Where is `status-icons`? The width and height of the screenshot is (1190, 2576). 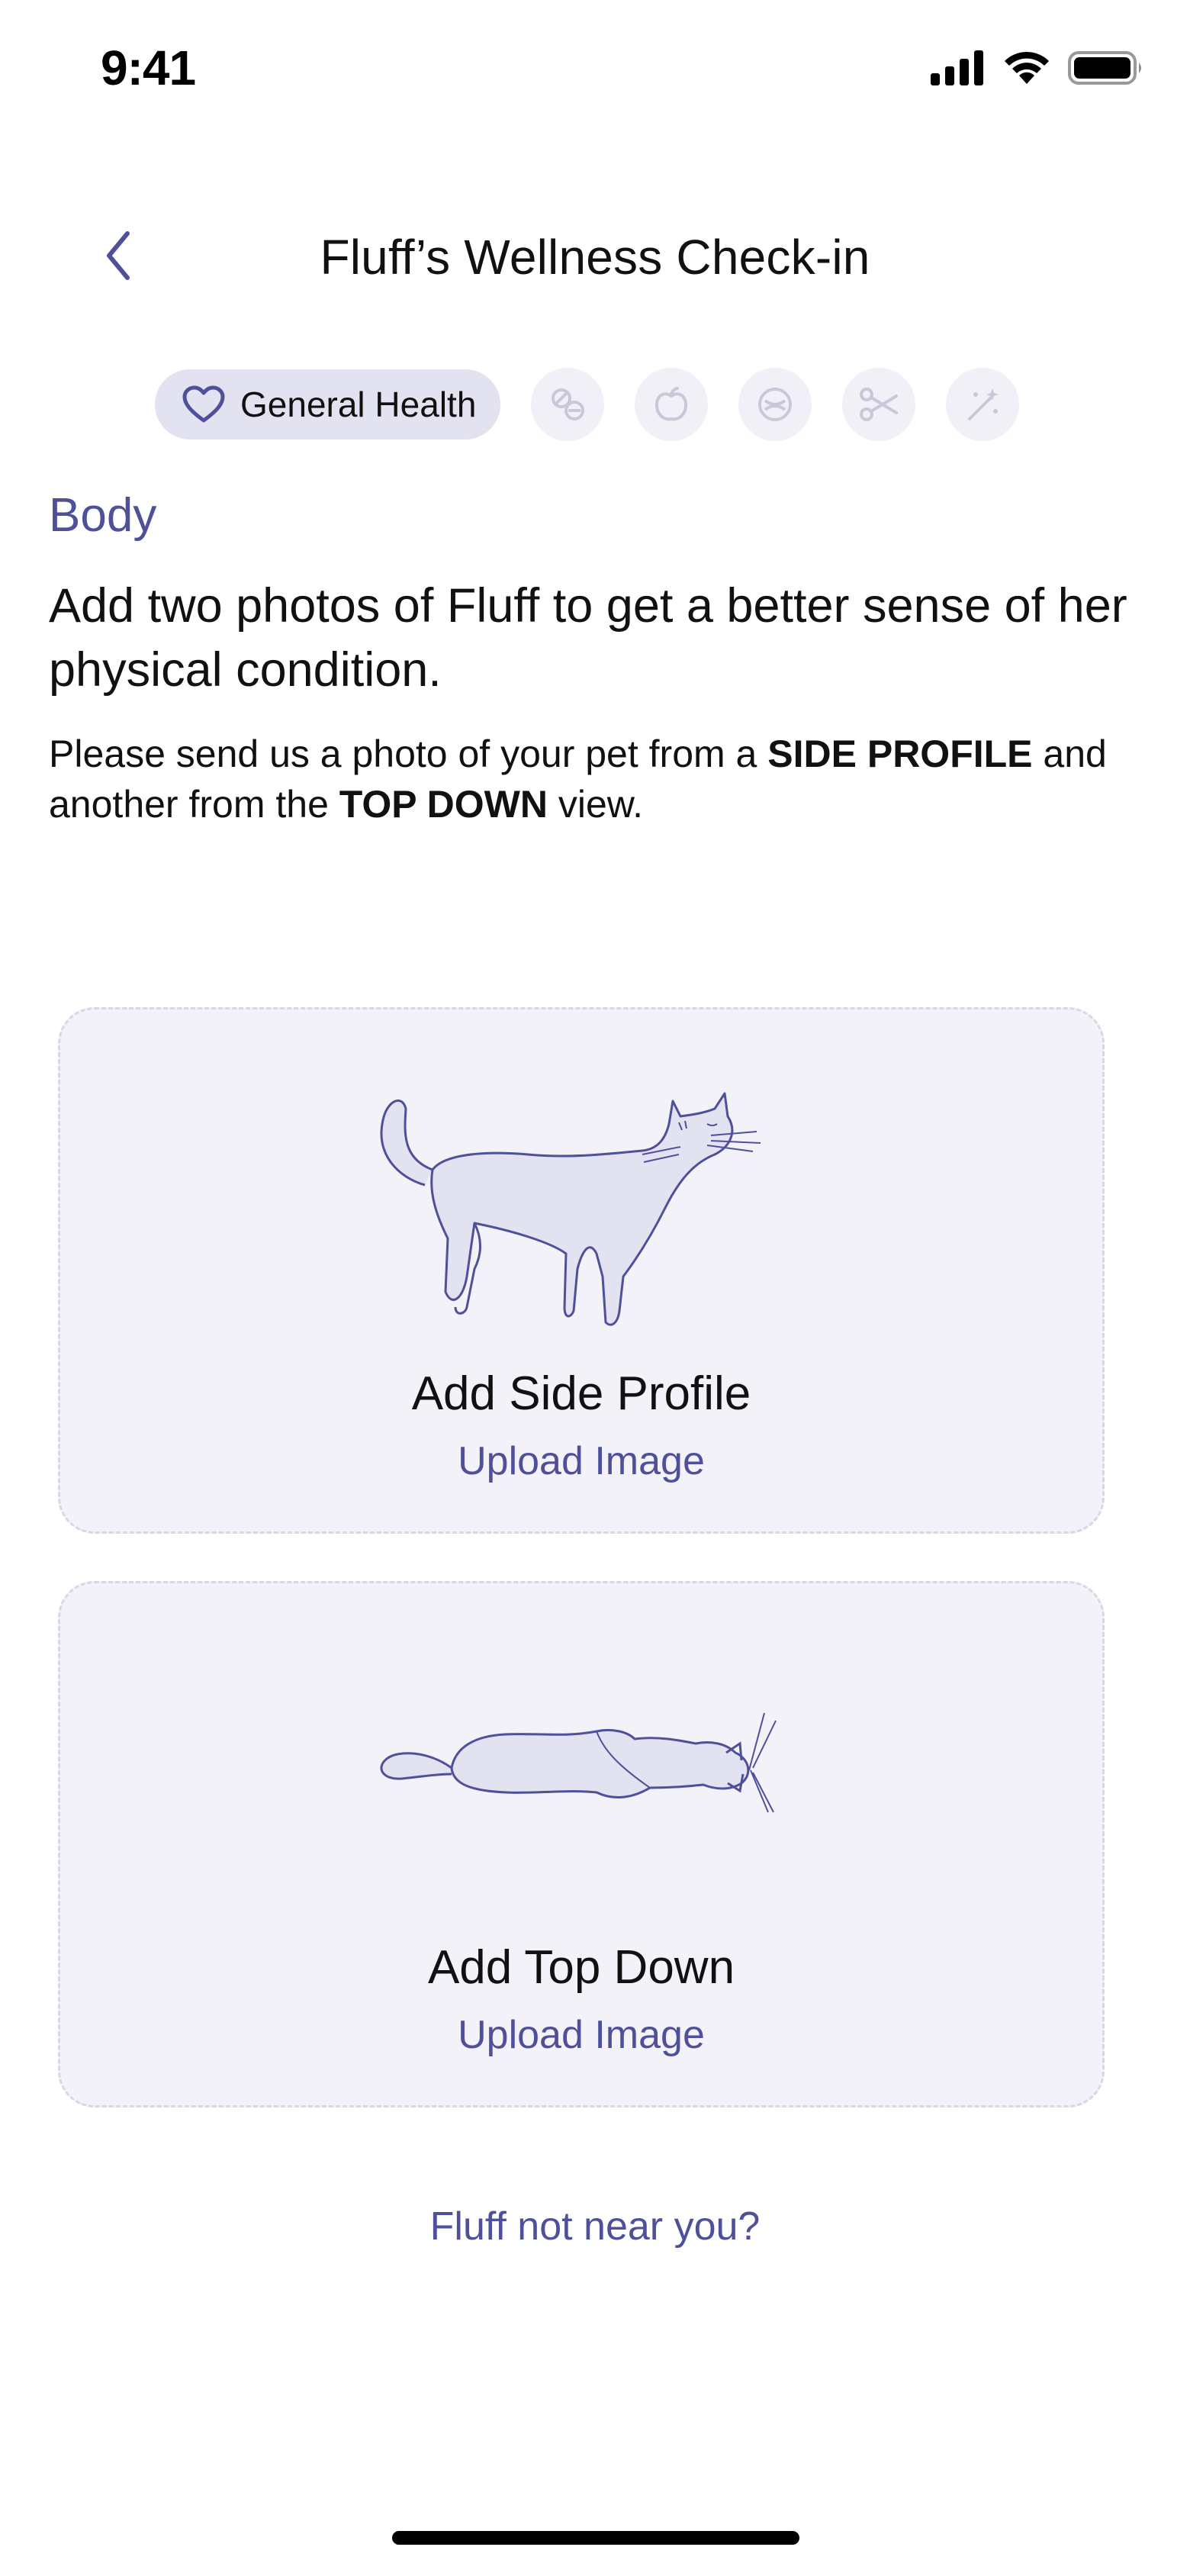 status-icons is located at coordinates (1037, 67).